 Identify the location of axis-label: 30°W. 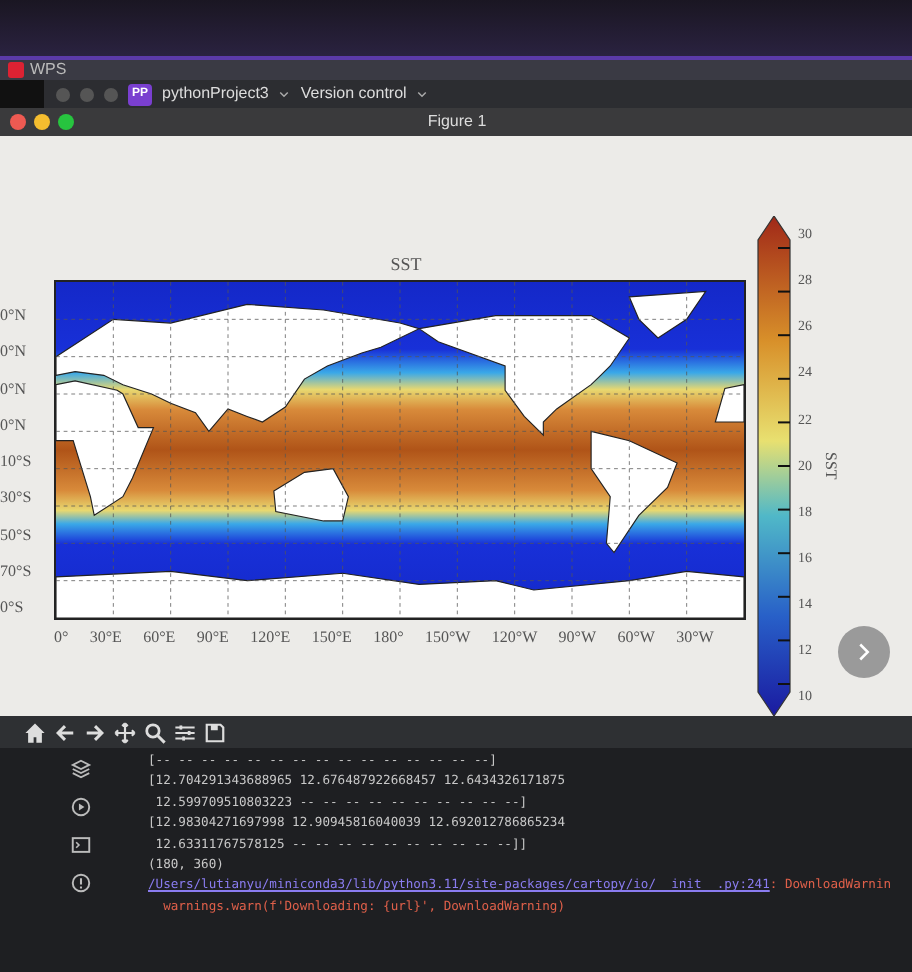
(695, 638).